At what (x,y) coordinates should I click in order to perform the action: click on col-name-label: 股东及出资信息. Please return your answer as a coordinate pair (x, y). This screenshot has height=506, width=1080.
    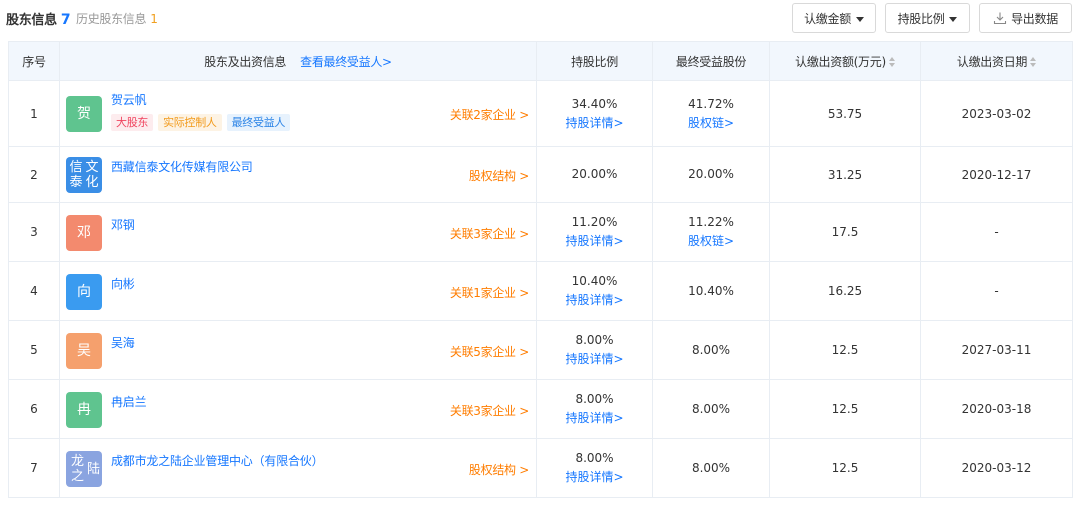
    Looking at the image, I should click on (245, 61).